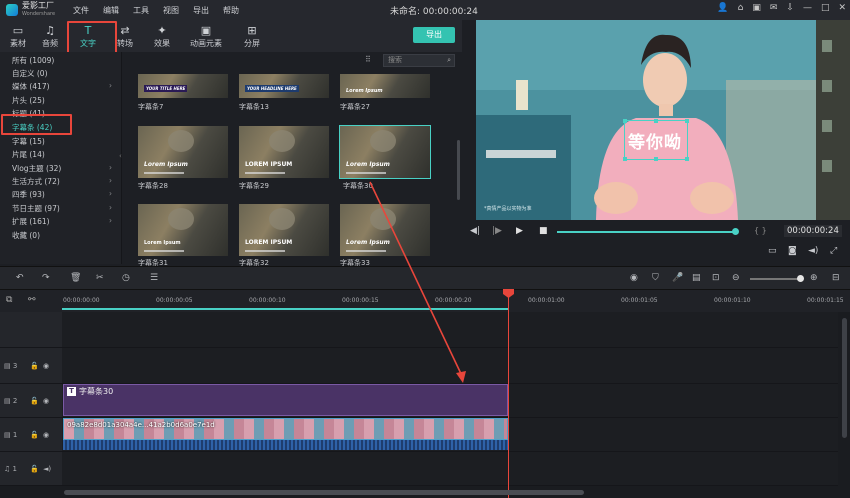 The height and width of the screenshot is (498, 850). Describe the element at coordinates (231, 10) in the screenshot. I see `menu-help: 帮助` at that location.